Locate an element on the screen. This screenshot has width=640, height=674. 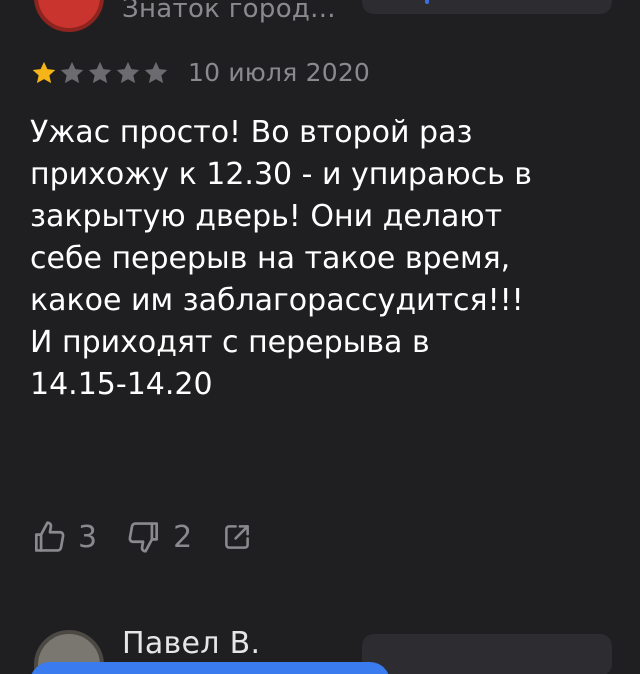
rating-stars is located at coordinates (100, 73).